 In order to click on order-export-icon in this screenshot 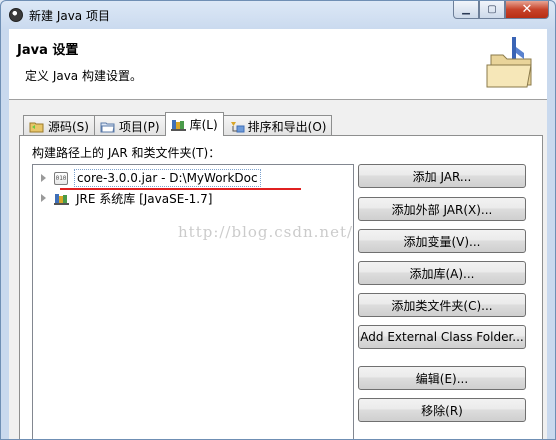, I will do `click(237, 126)`.